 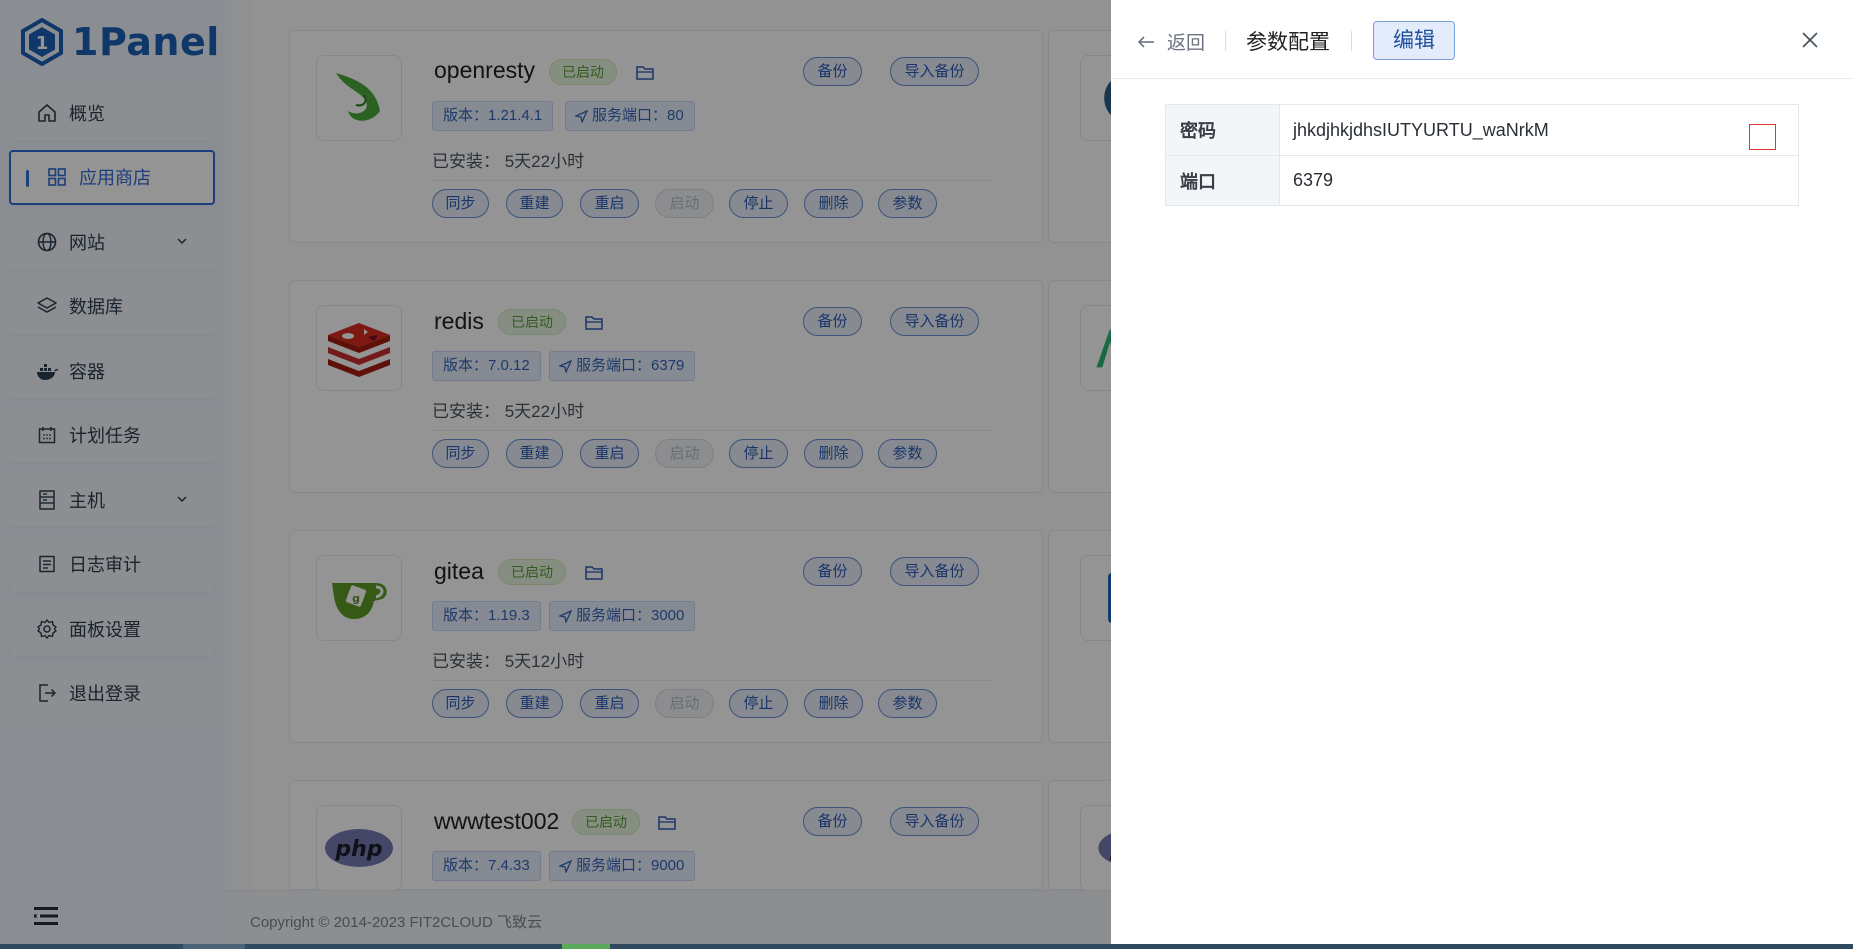 What do you see at coordinates (1223, 130) in the screenshot?
I see `param-key: 密码` at bounding box center [1223, 130].